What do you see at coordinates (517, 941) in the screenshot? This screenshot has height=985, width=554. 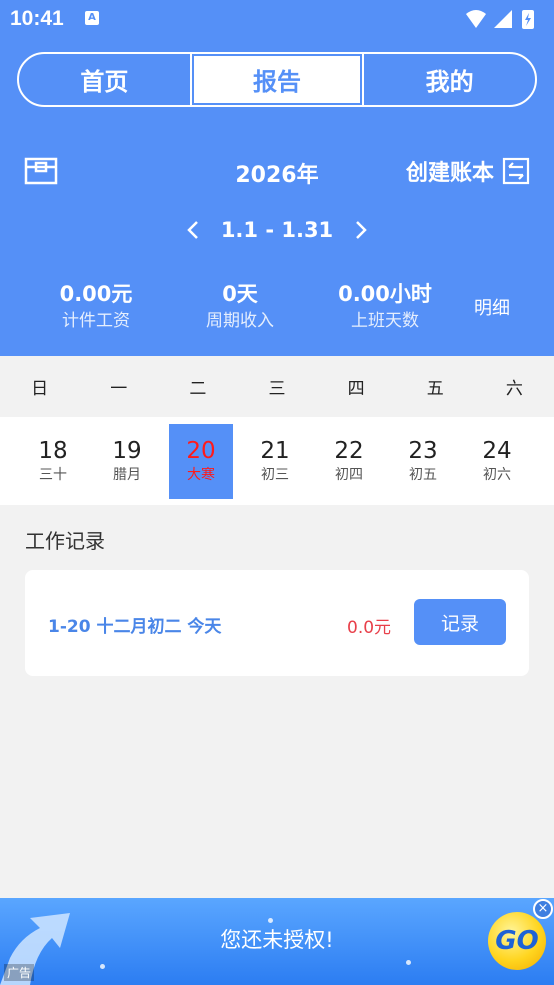 I see `go-badge-icon: GO` at bounding box center [517, 941].